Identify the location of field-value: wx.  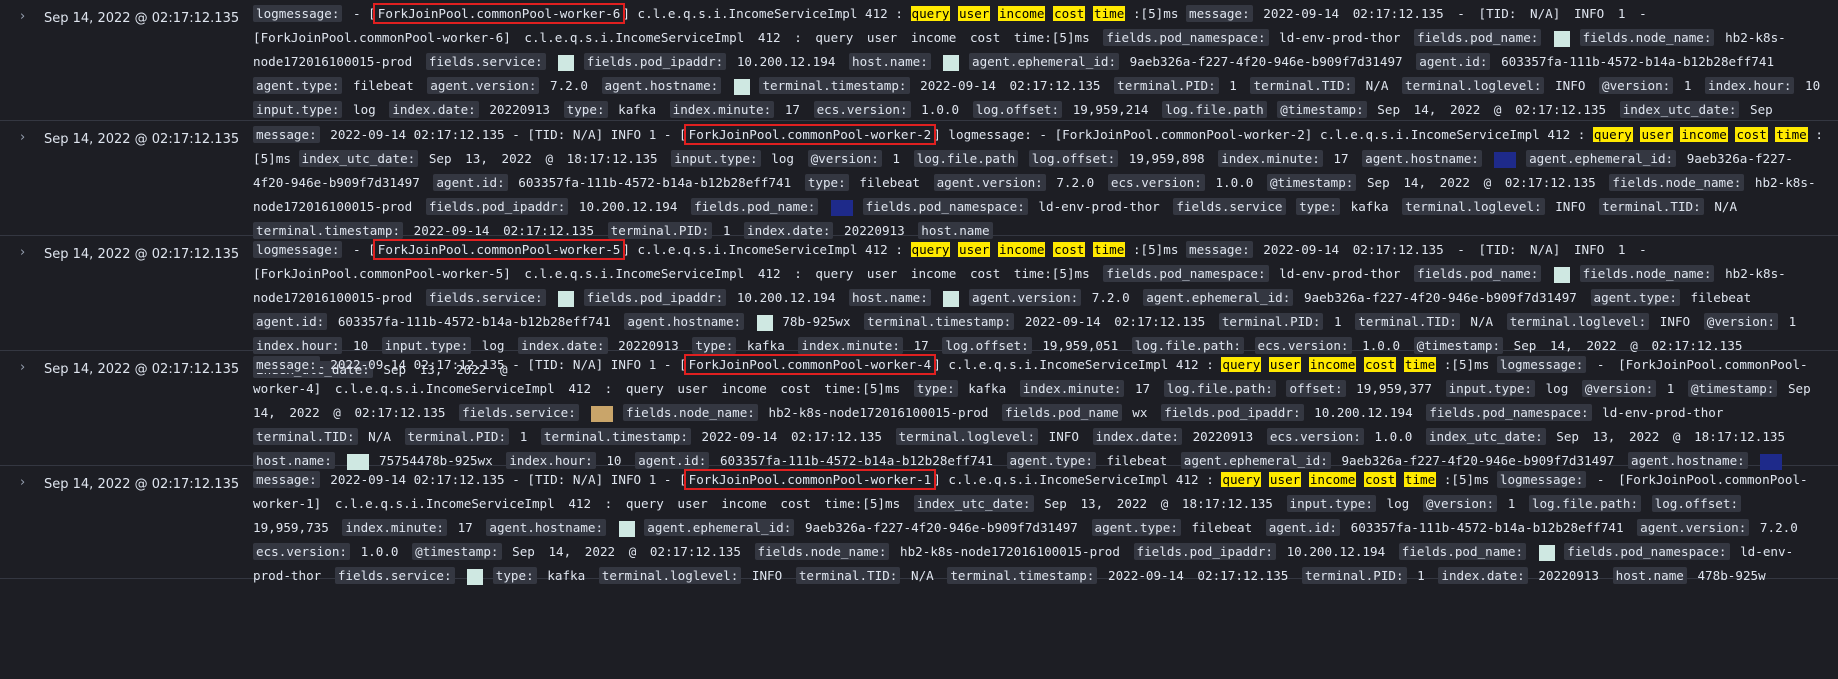
(1140, 412).